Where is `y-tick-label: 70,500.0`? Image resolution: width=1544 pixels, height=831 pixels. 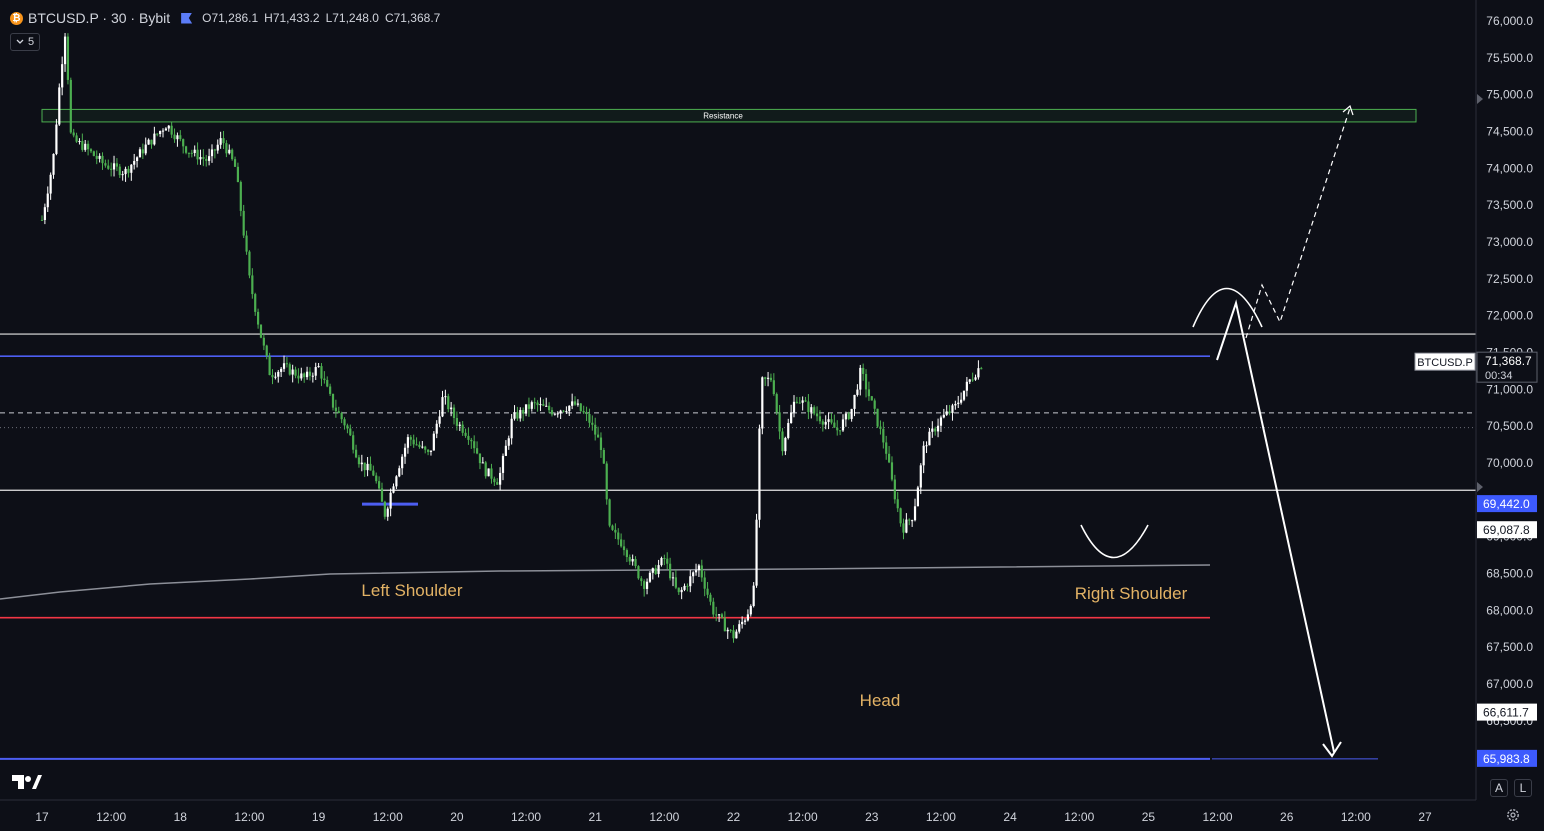 y-tick-label: 70,500.0 is located at coordinates (1509, 426).